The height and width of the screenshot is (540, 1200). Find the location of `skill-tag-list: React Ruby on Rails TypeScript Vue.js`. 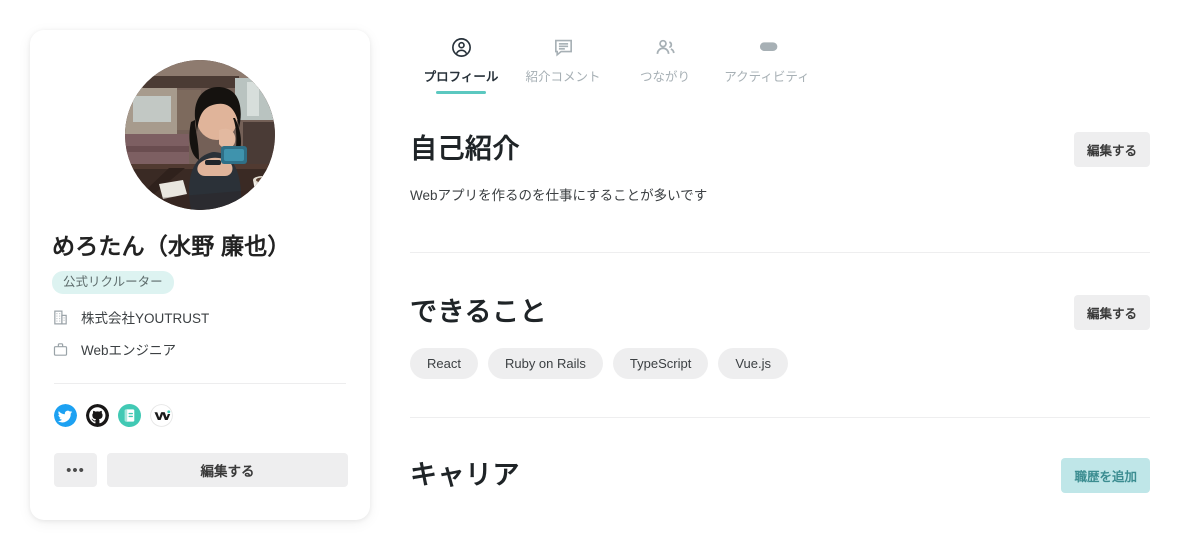

skill-tag-list: React Ruby on Rails TypeScript Vue.js is located at coordinates (780, 363).